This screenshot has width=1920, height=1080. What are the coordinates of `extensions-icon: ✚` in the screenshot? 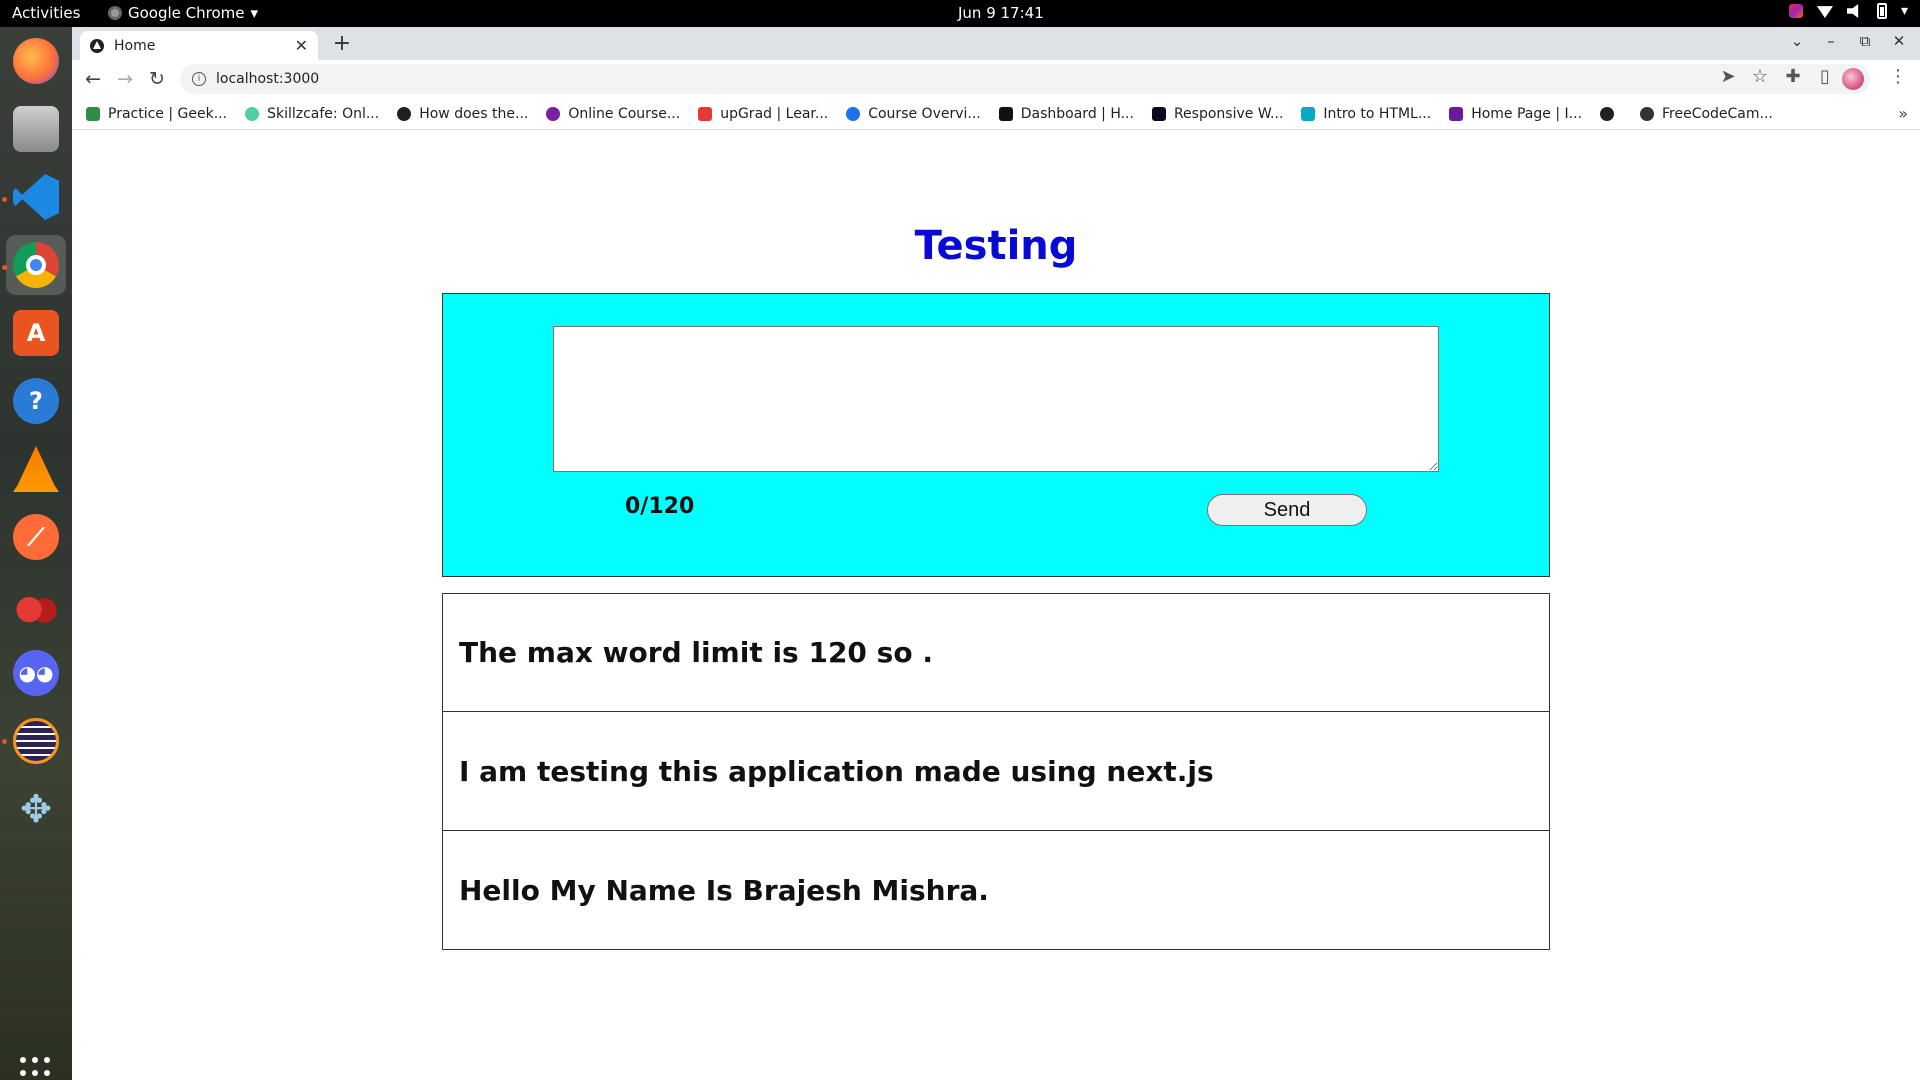 It's located at (1793, 76).